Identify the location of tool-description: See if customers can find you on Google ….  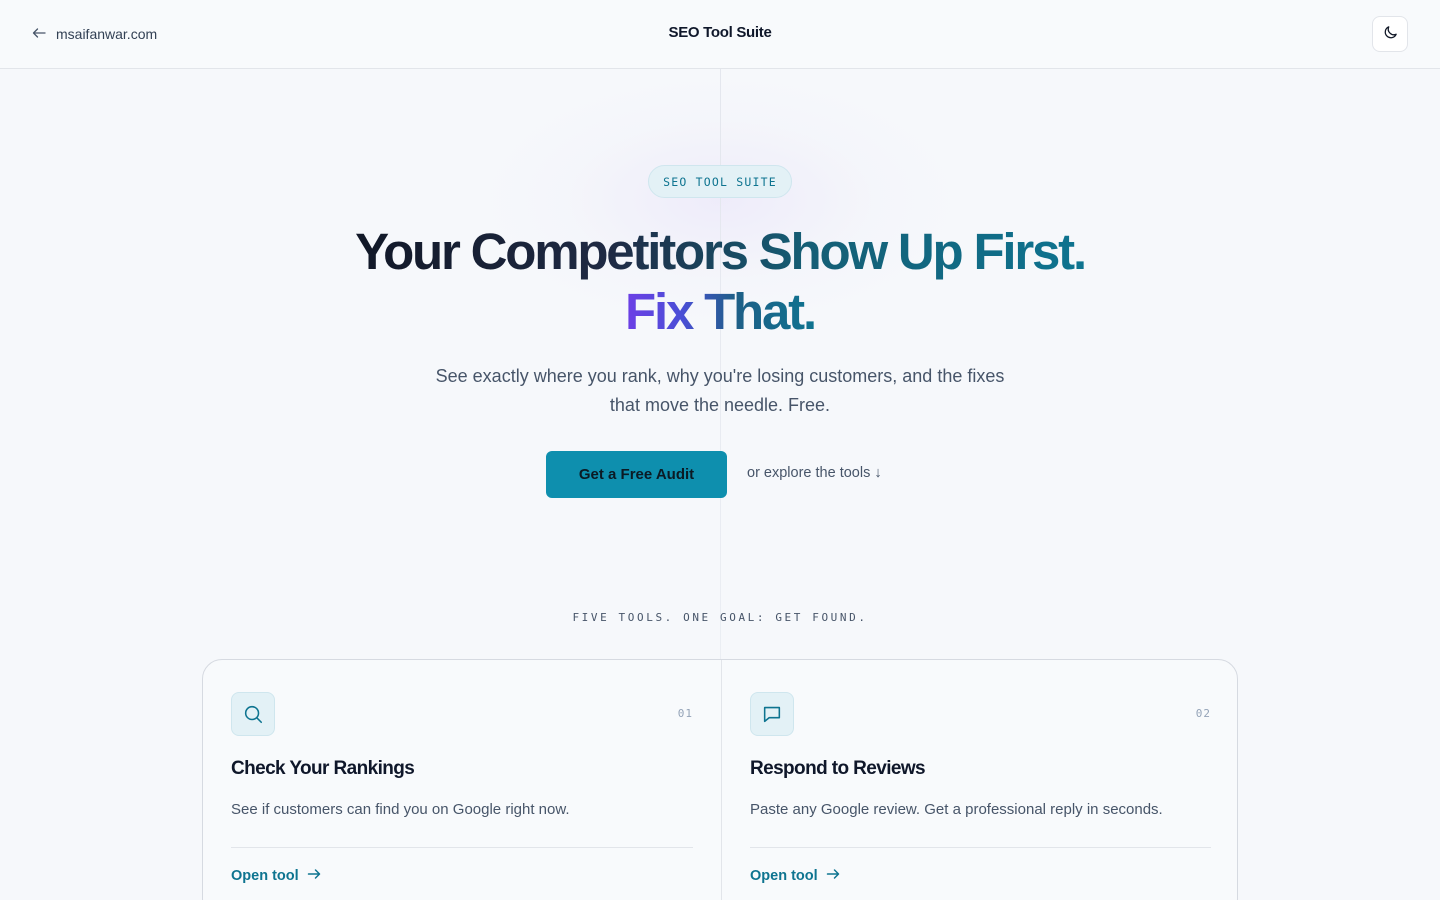
(400, 809).